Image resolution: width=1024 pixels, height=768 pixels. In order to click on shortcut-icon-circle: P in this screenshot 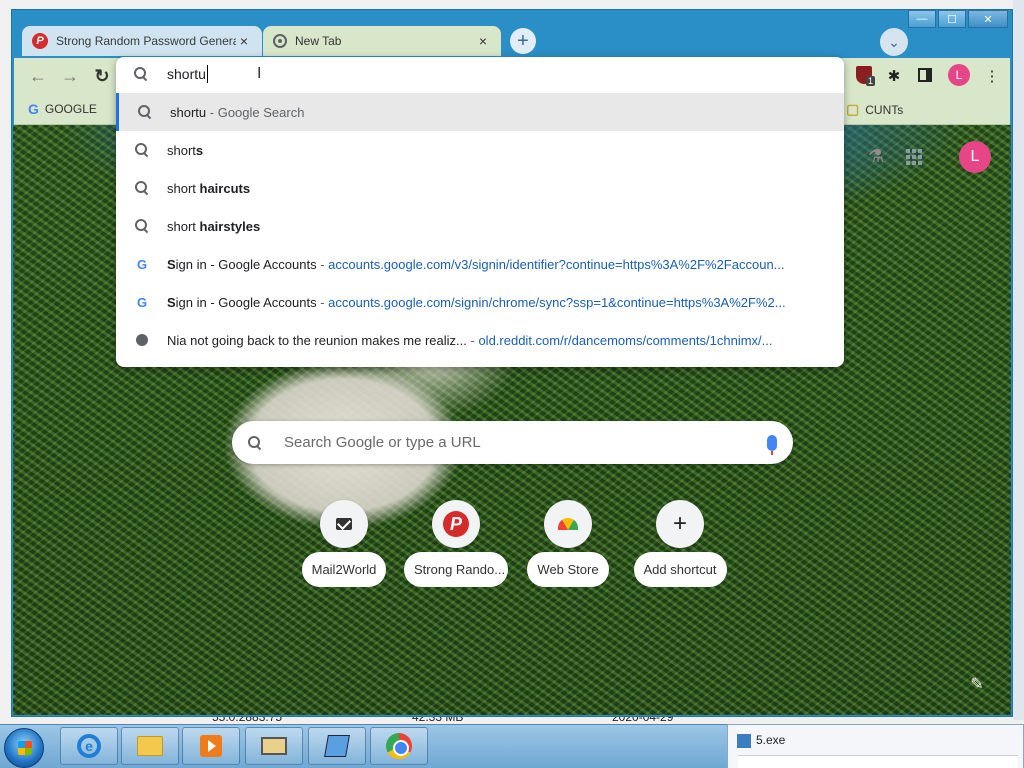, I will do `click(456, 524)`.